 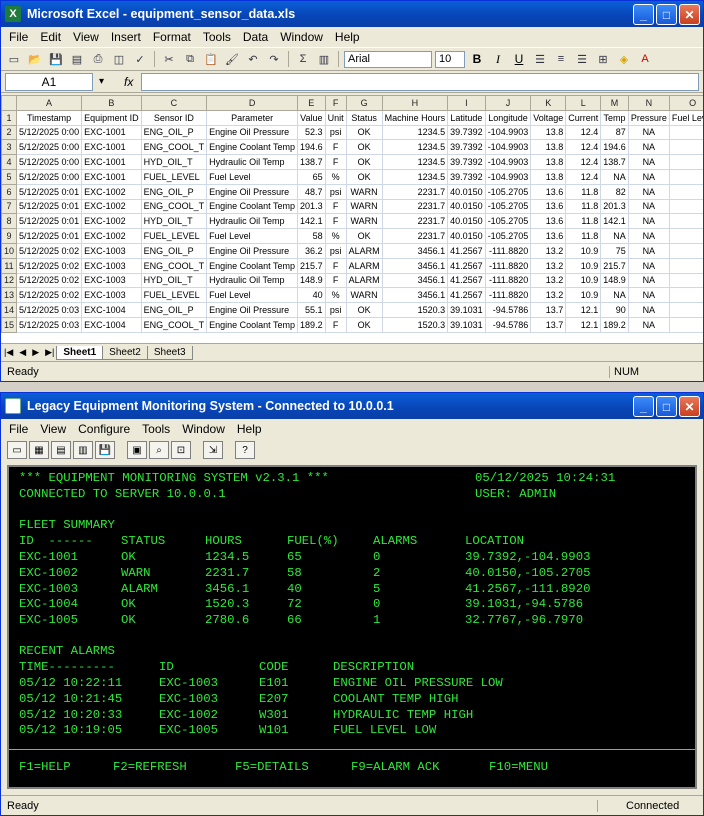 I want to click on namebox-dropdown-icon: ▾, so click(x=101, y=81).